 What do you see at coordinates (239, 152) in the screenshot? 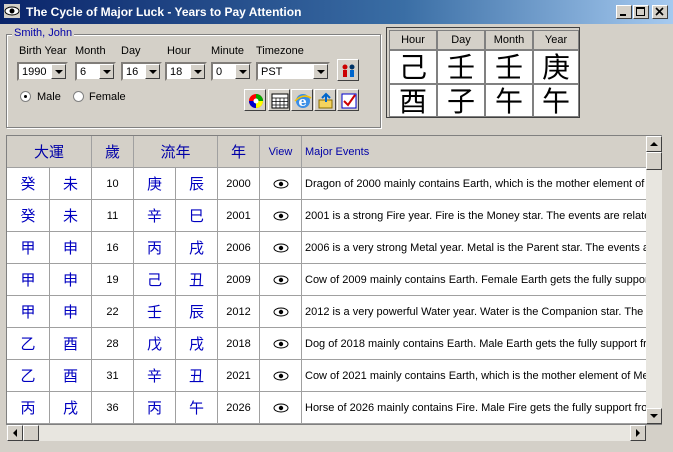
I see `header-year: 年` at bounding box center [239, 152].